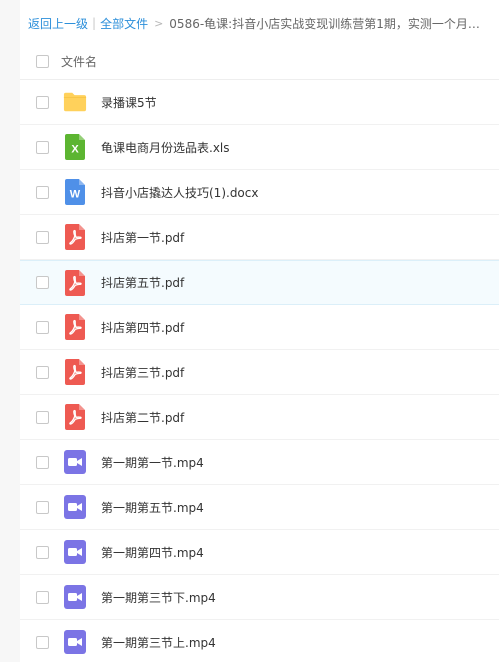 The image size is (499, 662). Describe the element at coordinates (152, 552) in the screenshot. I see `file-name-link: 第一期第四节.mp4` at that location.